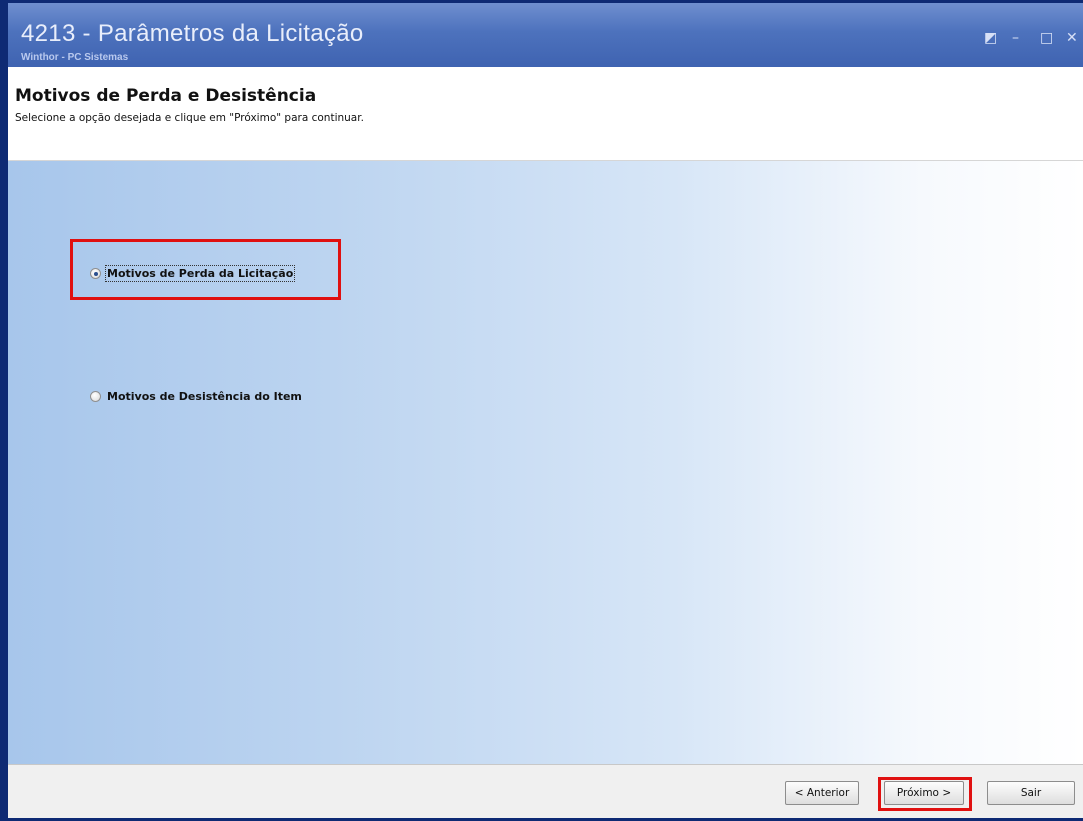 The width and height of the screenshot is (1083, 821). Describe the element at coordinates (990, 38) in the screenshot. I see `restore-icon: ◩` at that location.